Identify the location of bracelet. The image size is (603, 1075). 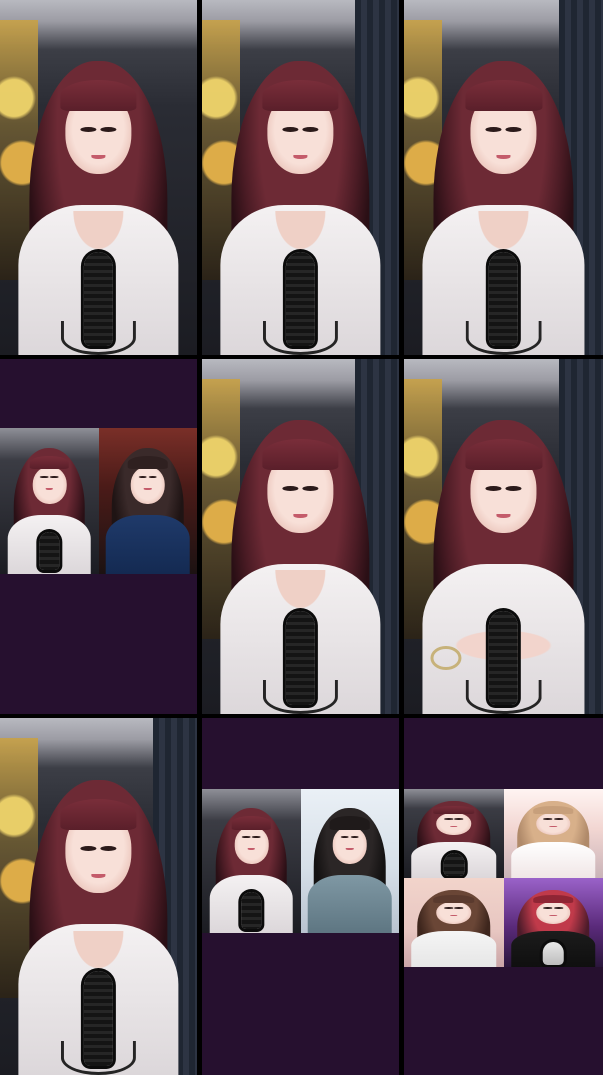
(446, 658).